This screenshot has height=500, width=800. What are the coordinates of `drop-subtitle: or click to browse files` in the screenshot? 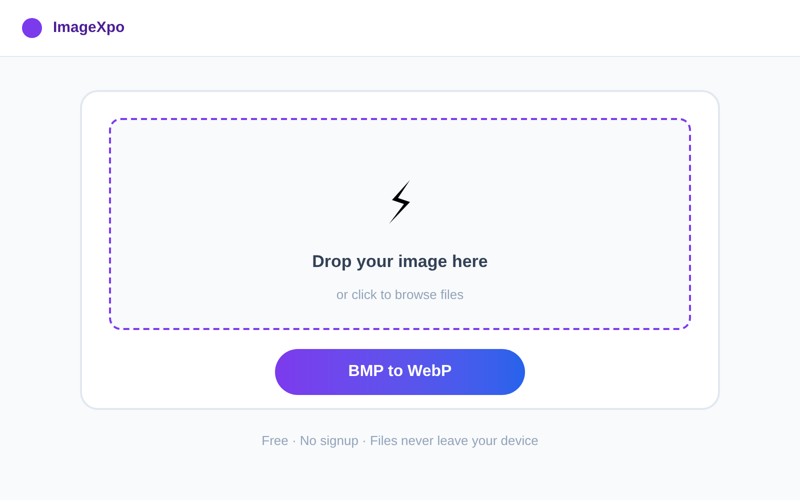 It's located at (400, 295).